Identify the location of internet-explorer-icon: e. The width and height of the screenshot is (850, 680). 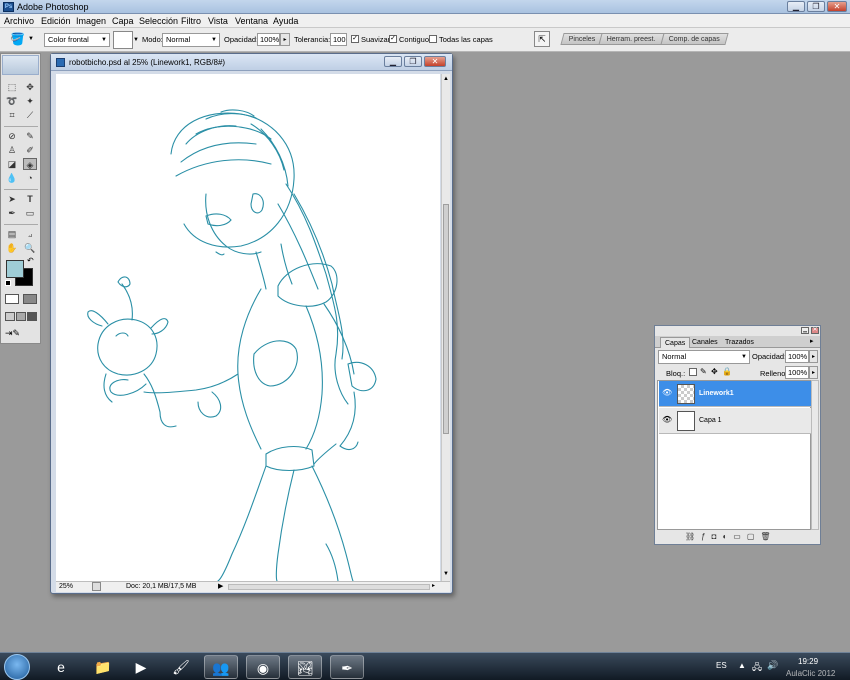
(61, 667).